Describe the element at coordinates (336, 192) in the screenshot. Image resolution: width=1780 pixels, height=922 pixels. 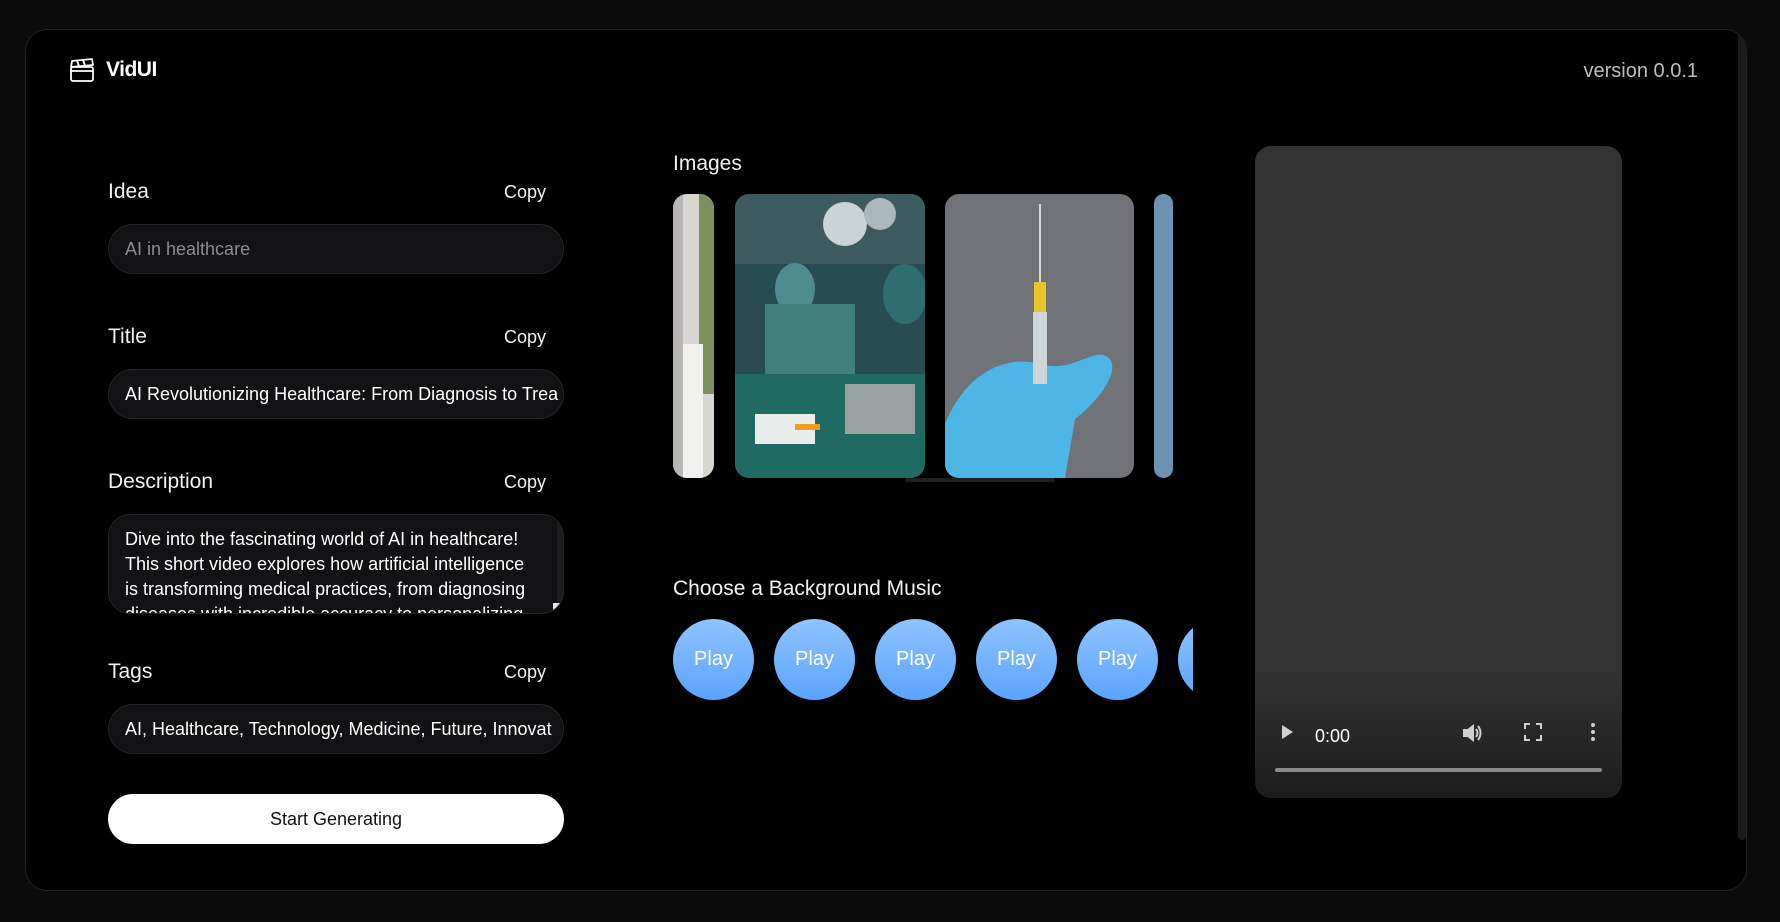
I see `idea-header: Idea Copy` at that location.